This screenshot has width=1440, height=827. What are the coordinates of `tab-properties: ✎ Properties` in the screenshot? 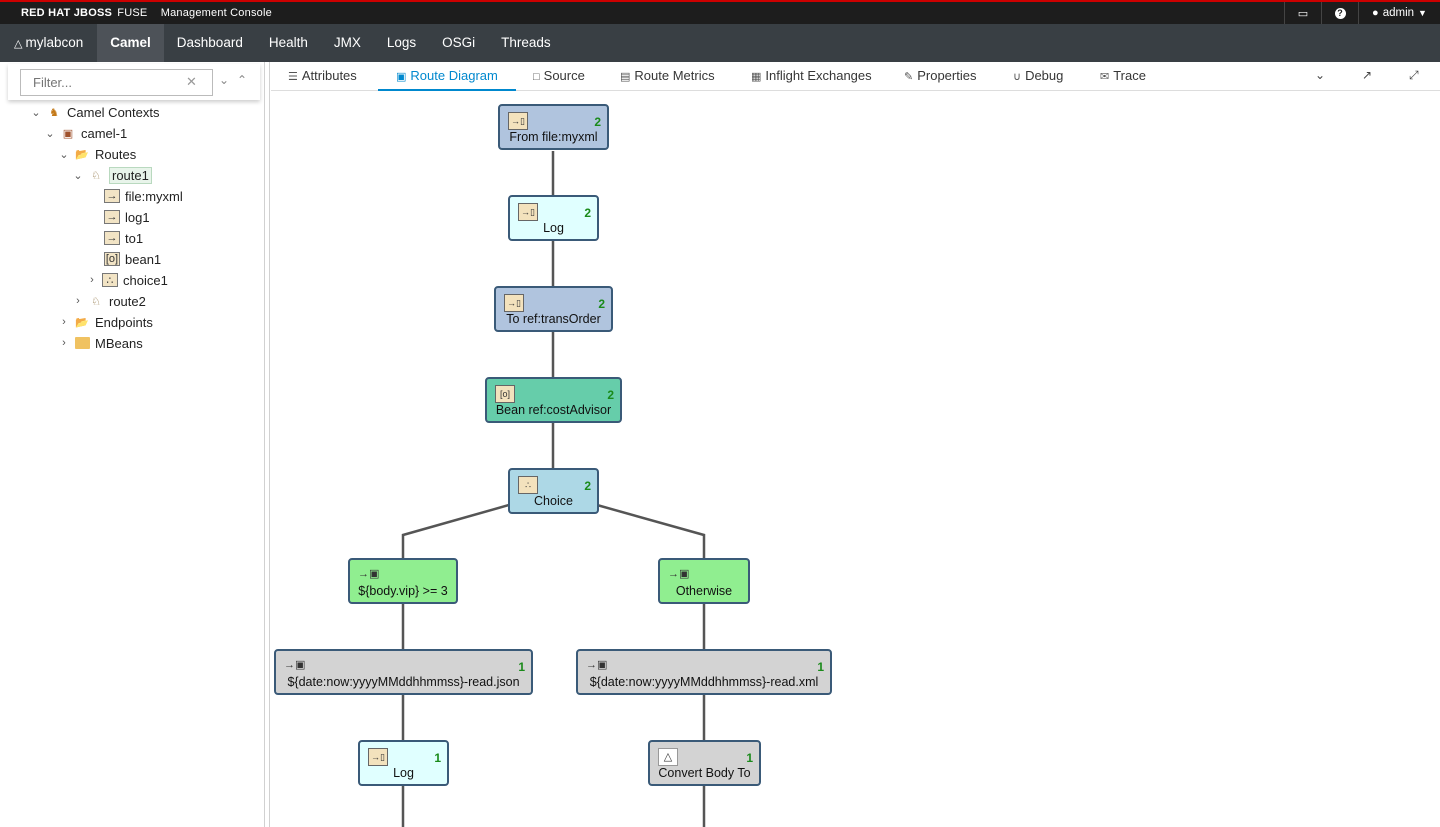 It's located at (940, 76).